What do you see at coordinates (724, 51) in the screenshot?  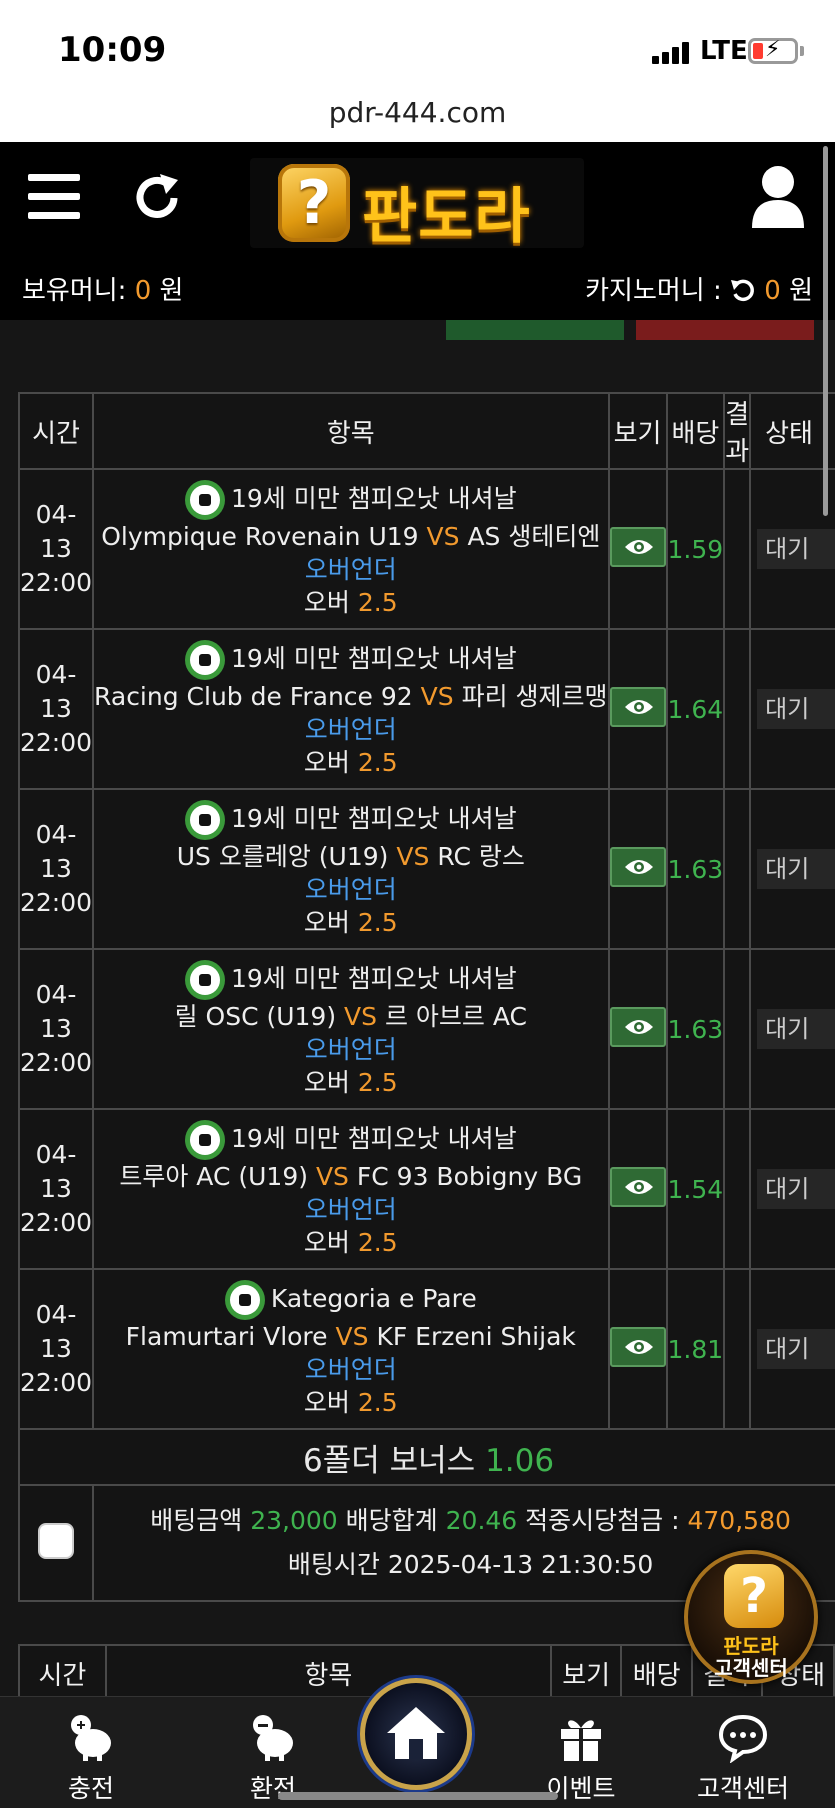 I see `network-label: LTE` at bounding box center [724, 51].